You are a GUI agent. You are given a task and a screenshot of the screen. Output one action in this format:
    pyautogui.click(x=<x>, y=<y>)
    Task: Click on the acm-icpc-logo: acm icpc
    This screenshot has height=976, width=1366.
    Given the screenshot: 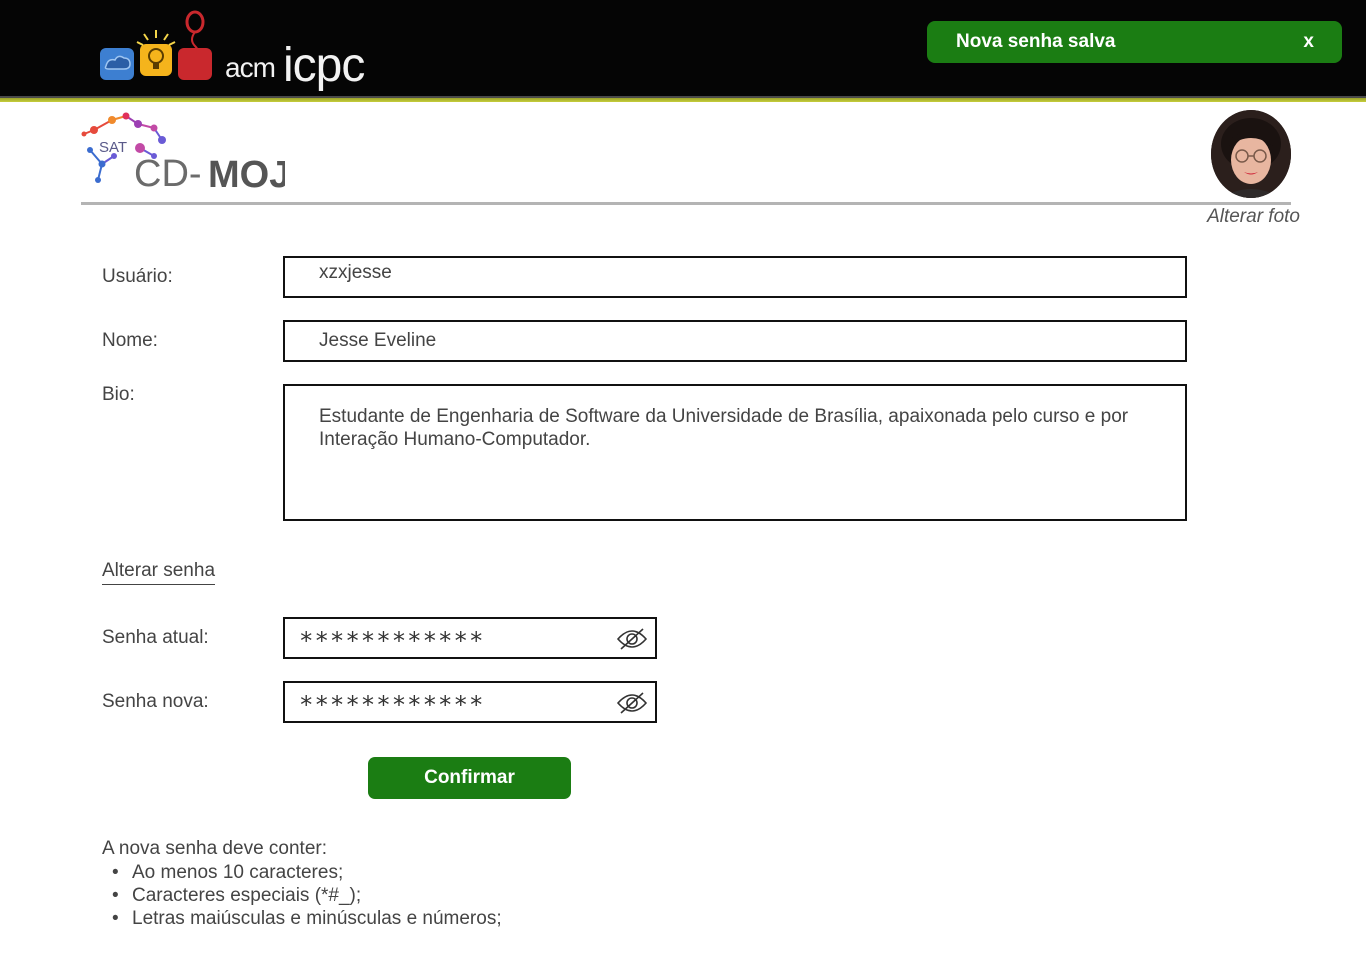 What is the action you would take?
    pyautogui.click(x=245, y=52)
    